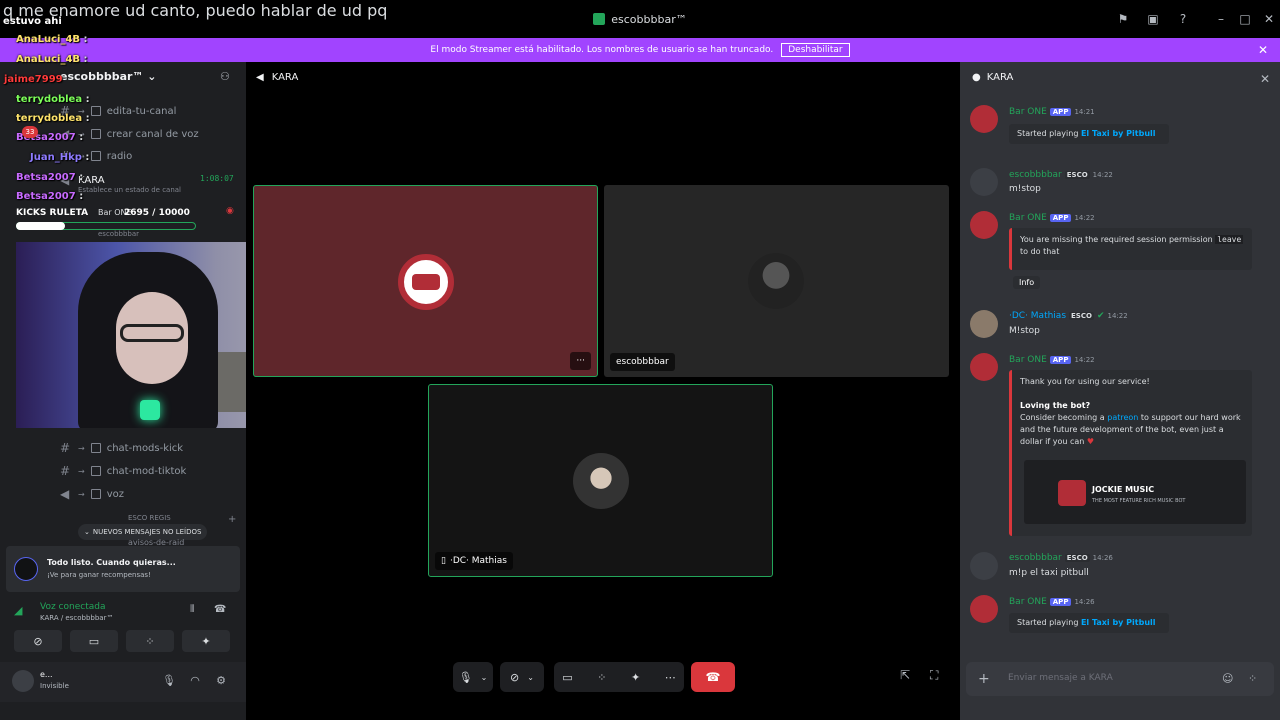 Image resolution: width=1280 pixels, height=720 pixels. I want to click on camera-off-icon: ⊘, so click(515, 677).